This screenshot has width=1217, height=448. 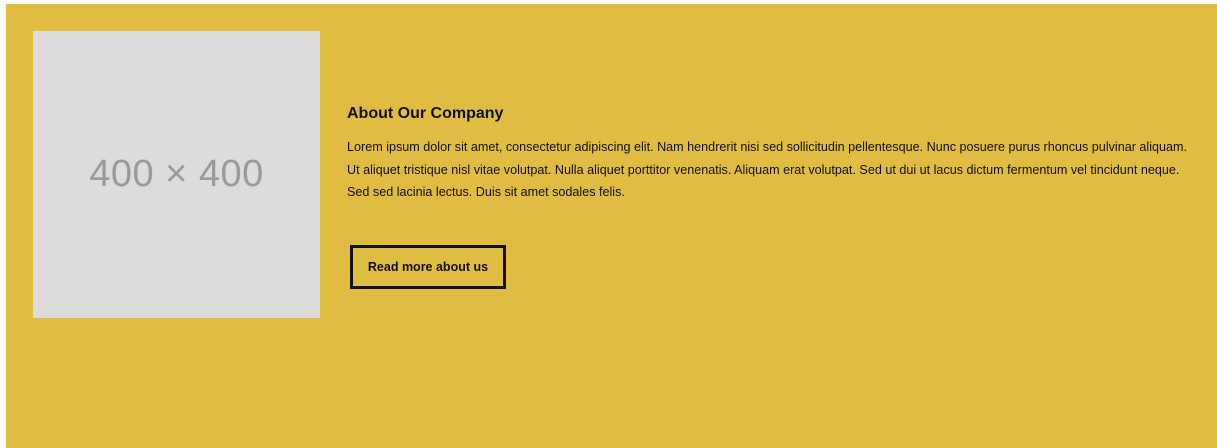 I want to click on image-placeholder-label: 400 × 400, so click(x=176, y=174).